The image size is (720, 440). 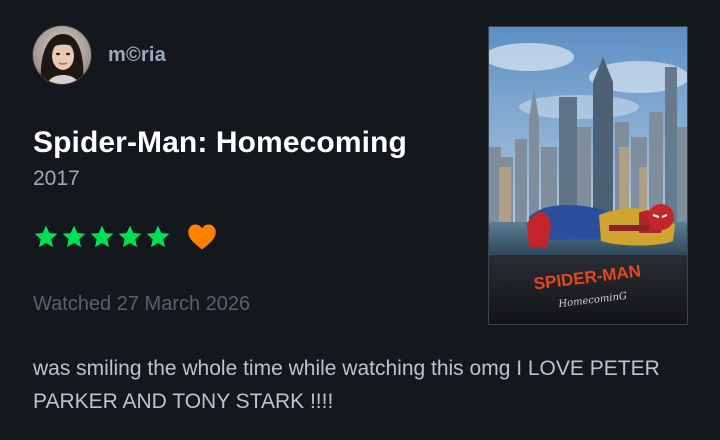 I want to click on rating, so click(x=125, y=237).